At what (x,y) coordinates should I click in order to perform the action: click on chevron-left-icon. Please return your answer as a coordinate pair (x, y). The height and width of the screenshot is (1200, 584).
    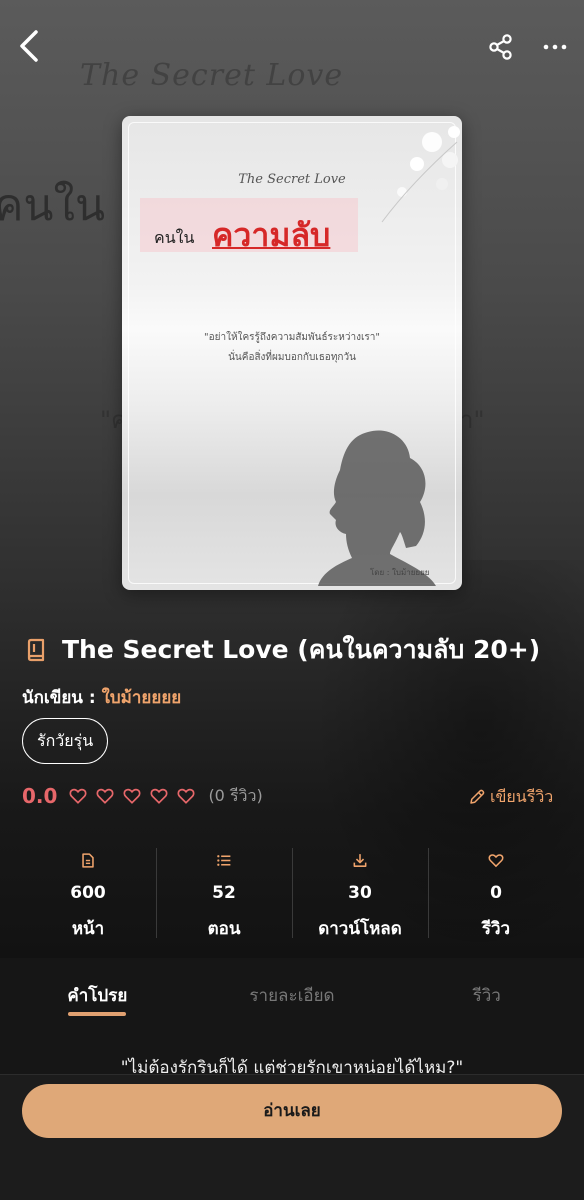
    Looking at the image, I should click on (29, 46).